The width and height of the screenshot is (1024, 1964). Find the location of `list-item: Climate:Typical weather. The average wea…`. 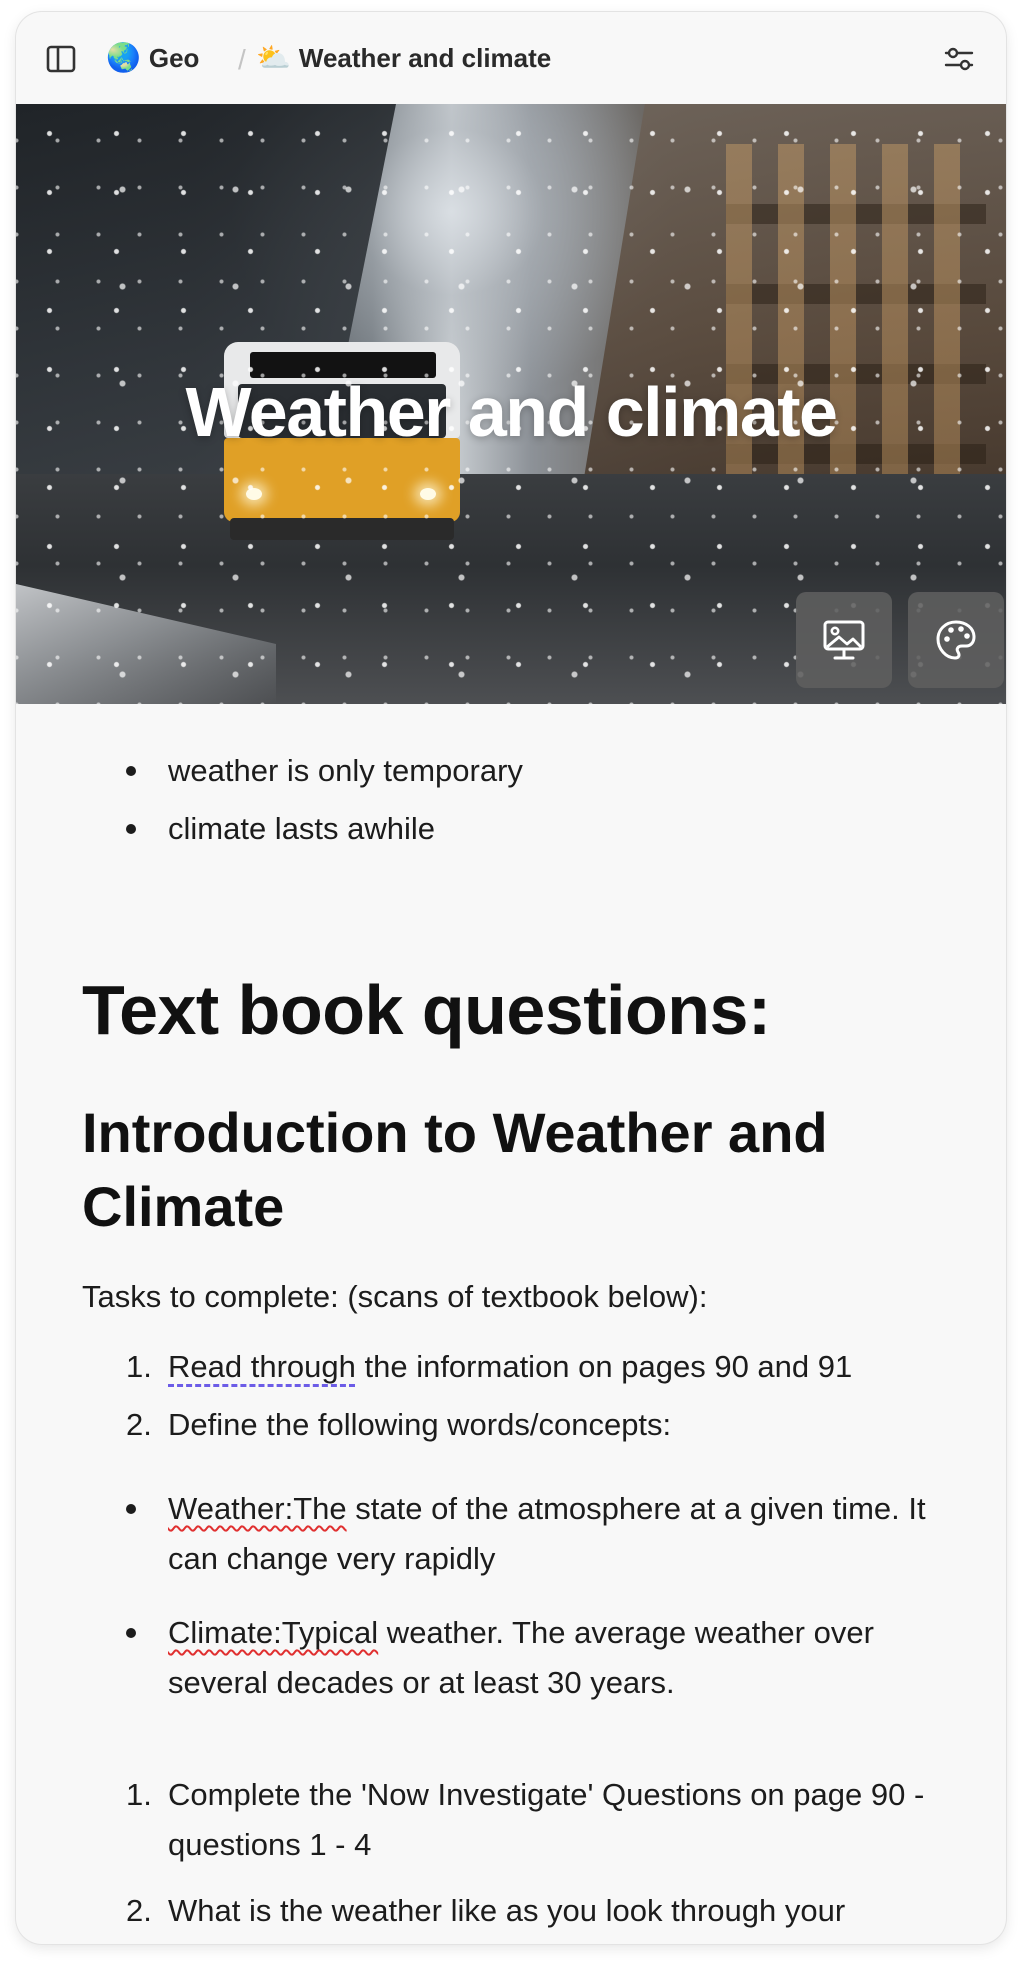

list-item: Climate:Typical weather. The average wea… is located at coordinates (563, 1658).